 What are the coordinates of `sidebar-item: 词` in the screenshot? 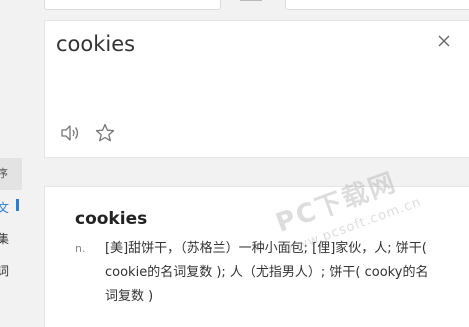 It's located at (5, 270).